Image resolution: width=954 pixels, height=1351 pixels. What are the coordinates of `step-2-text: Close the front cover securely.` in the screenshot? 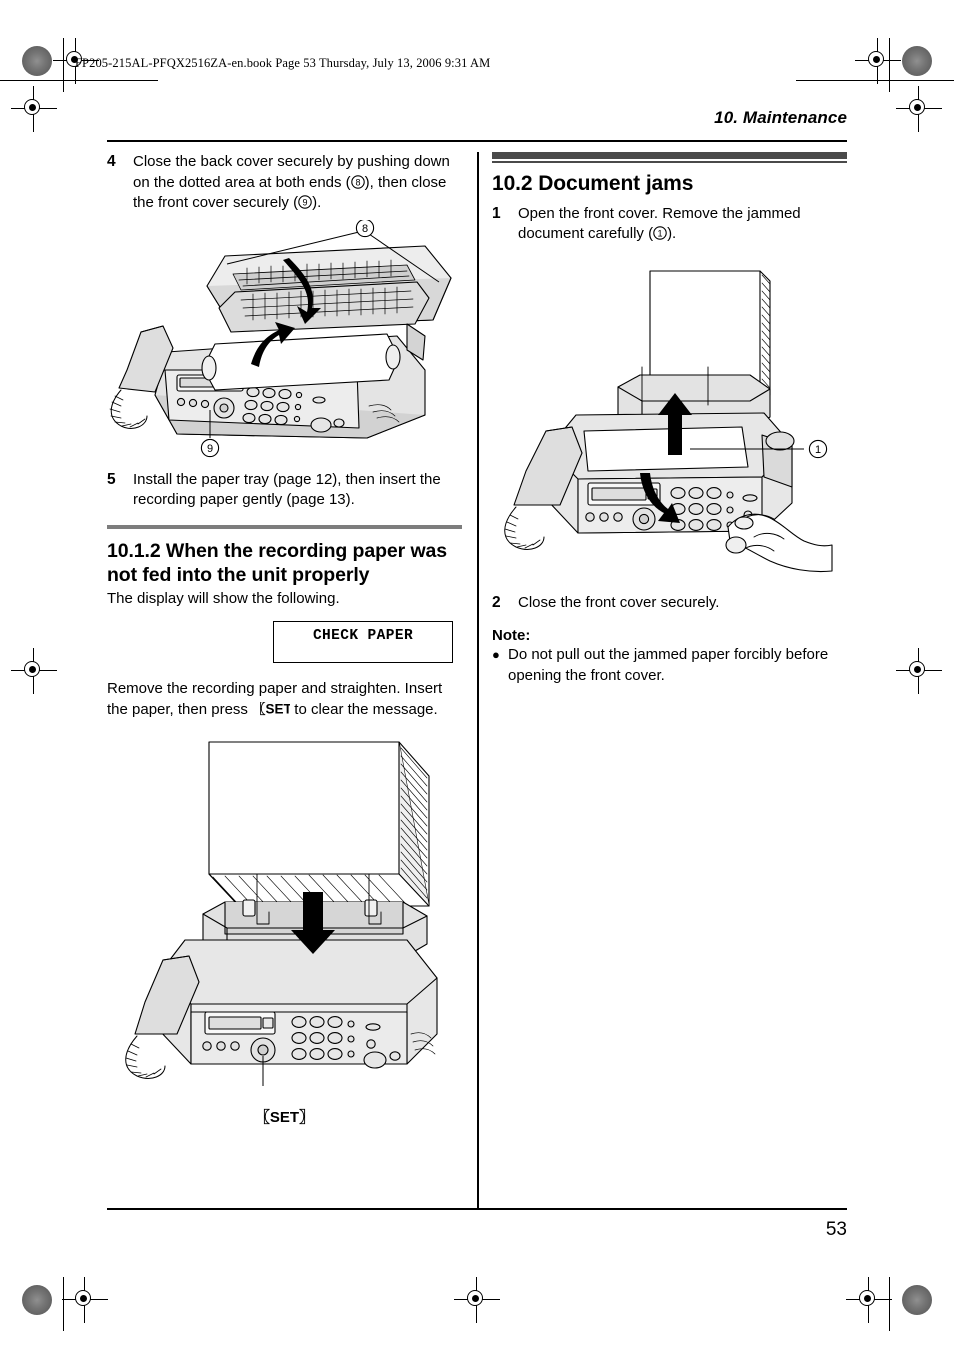 It's located at (619, 602).